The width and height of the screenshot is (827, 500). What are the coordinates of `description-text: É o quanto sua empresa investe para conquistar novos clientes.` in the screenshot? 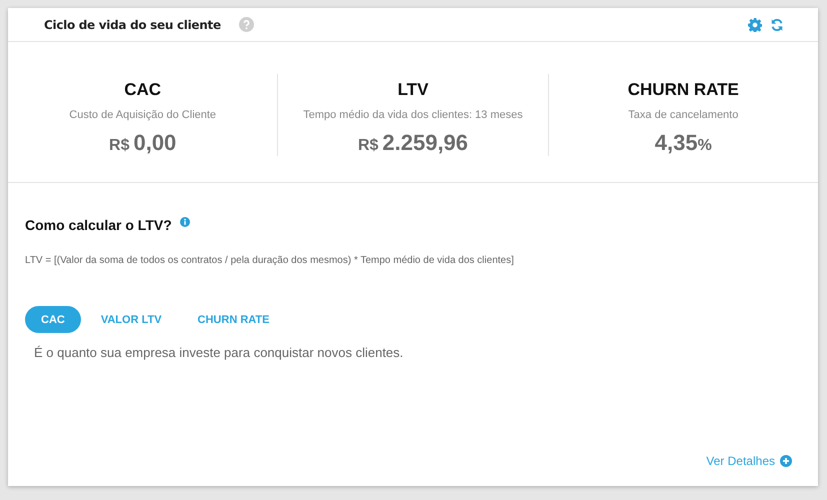 It's located at (219, 352).